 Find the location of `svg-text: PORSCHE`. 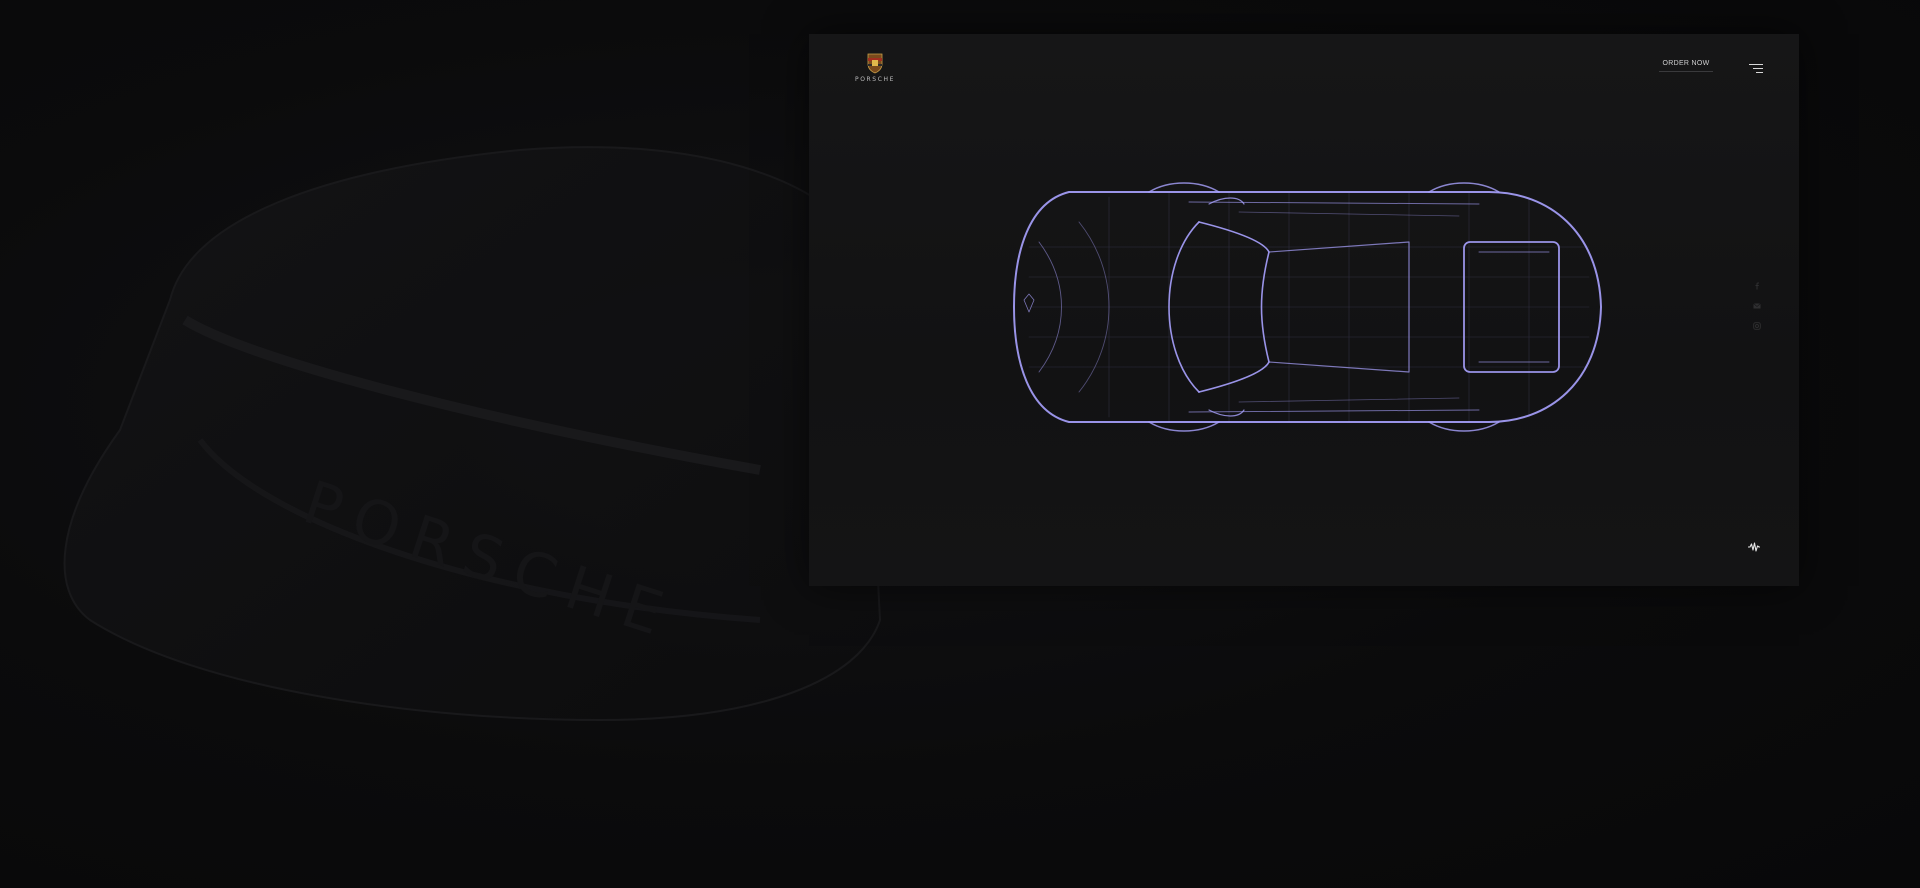

svg-text: PORSCHE is located at coordinates (489, 561).